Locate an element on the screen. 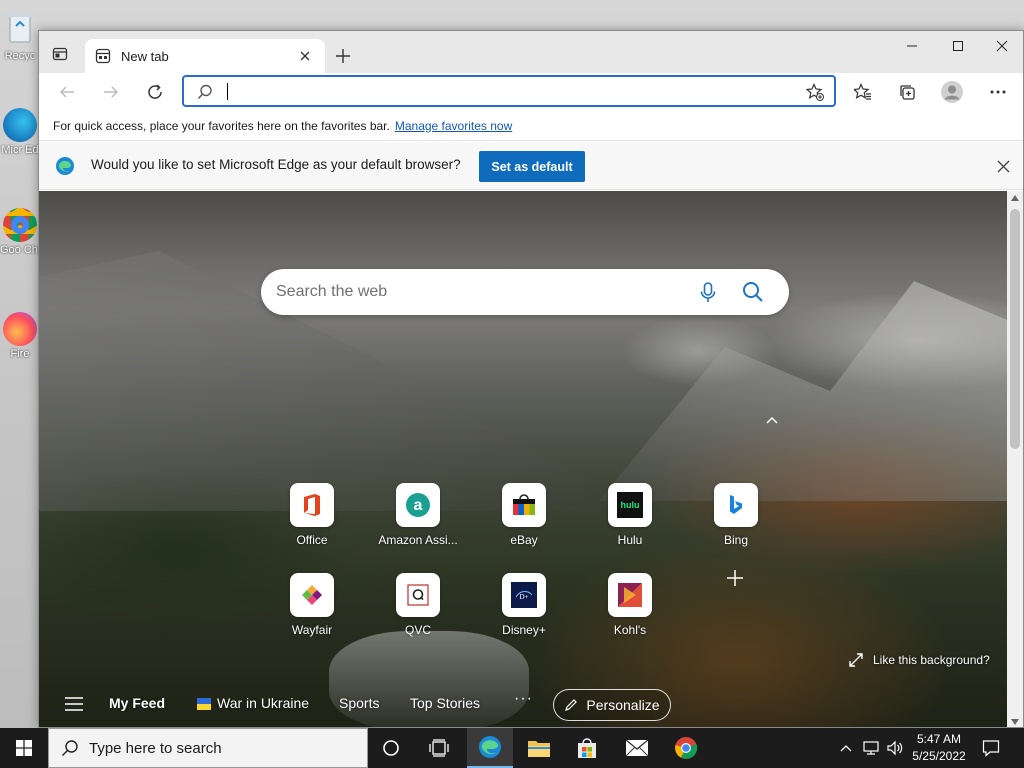 This screenshot has height=768, width=1024. edge-logo-icon is located at coordinates (65, 166).